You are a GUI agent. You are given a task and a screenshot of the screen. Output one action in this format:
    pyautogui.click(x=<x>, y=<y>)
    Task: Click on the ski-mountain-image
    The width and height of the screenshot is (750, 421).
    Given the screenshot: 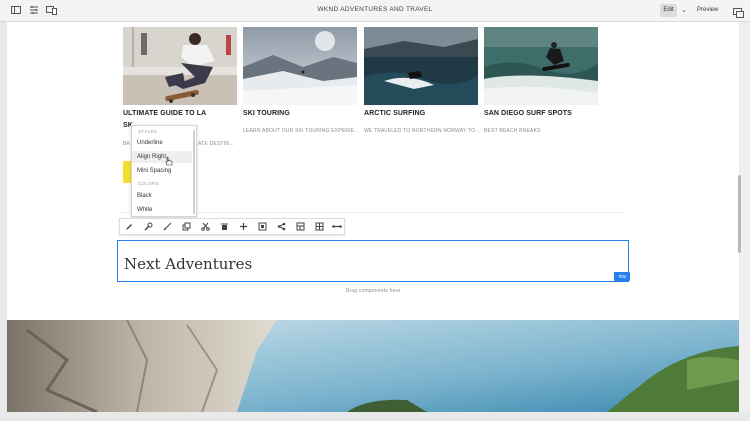 What is the action you would take?
    pyautogui.click(x=300, y=66)
    